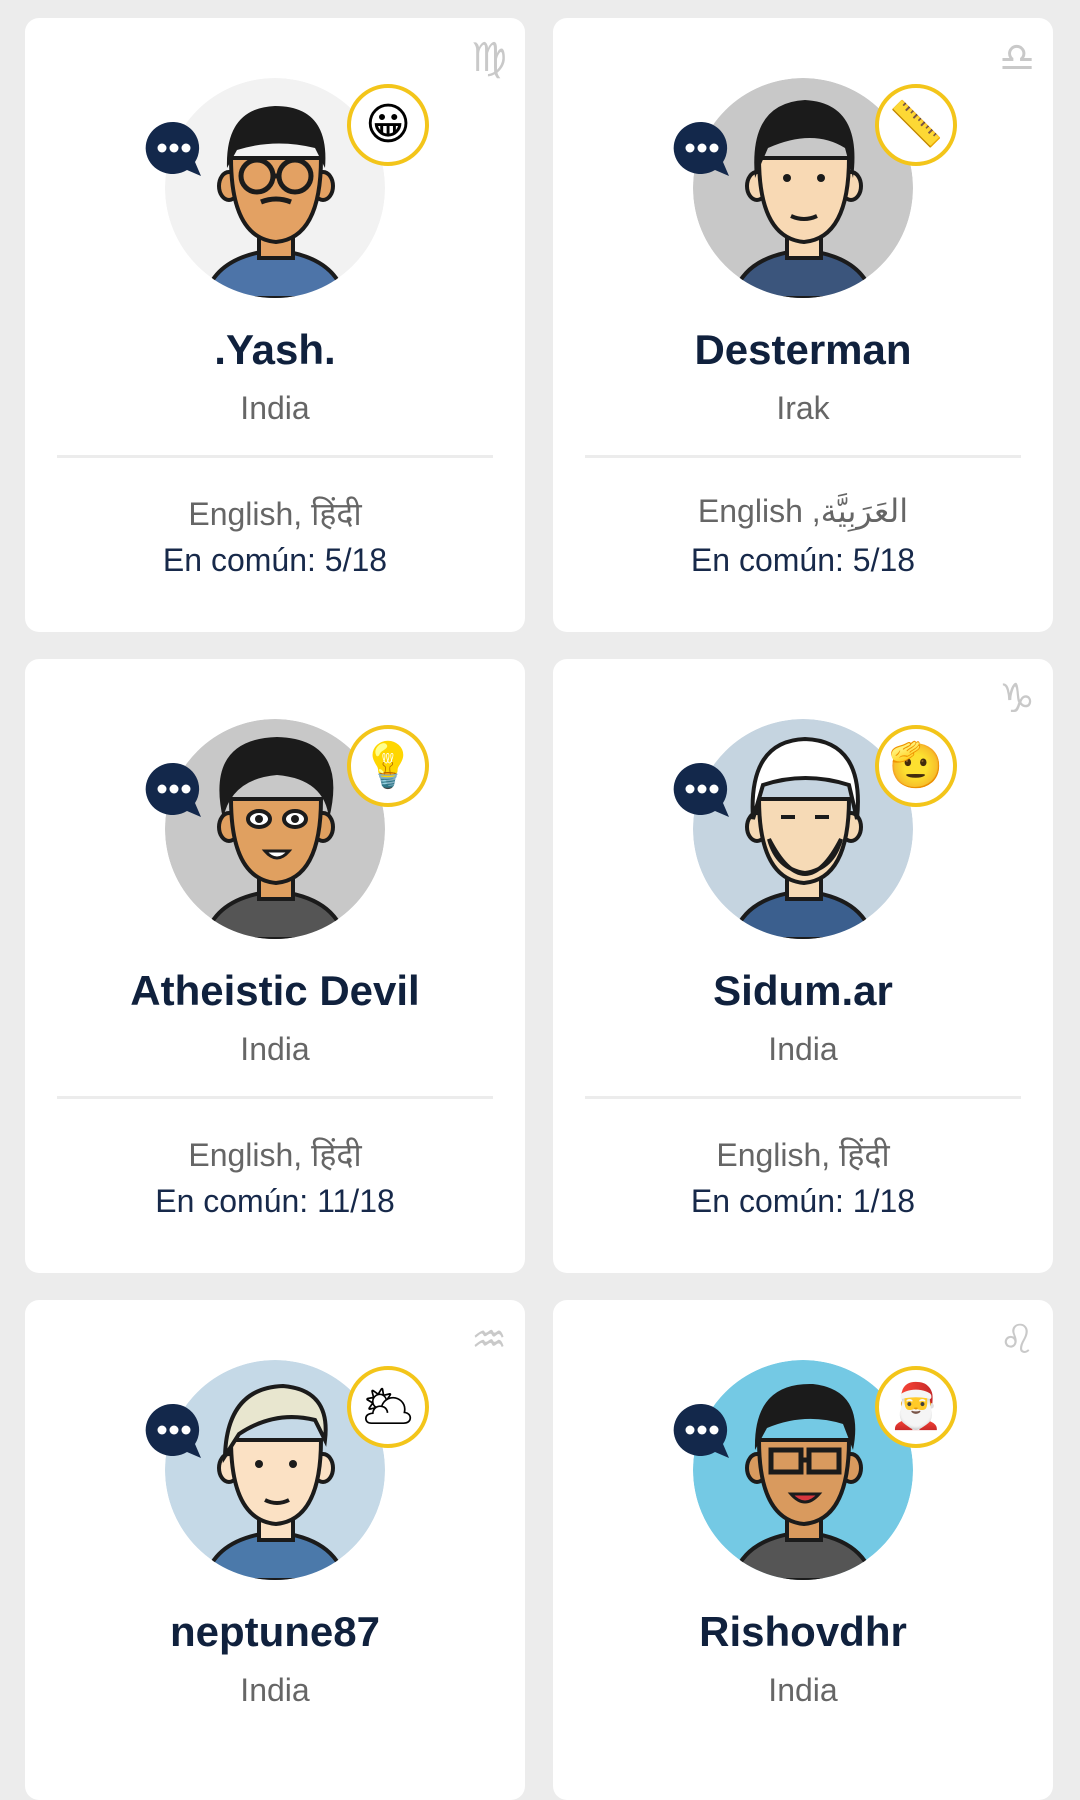 The height and width of the screenshot is (1800, 1080). I want to click on virgo-icon: ♍, so click(489, 58).